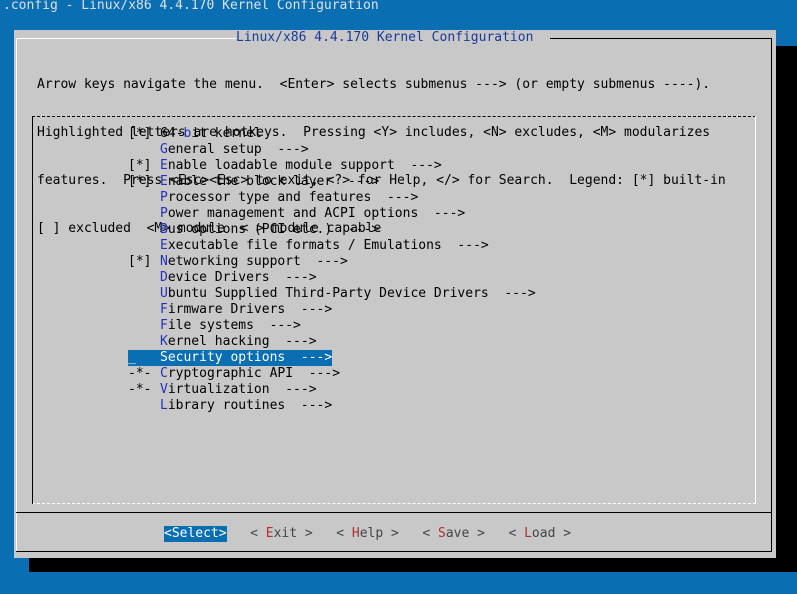 The image size is (797, 594). I want to click on button-select: <Select>, so click(195, 534).